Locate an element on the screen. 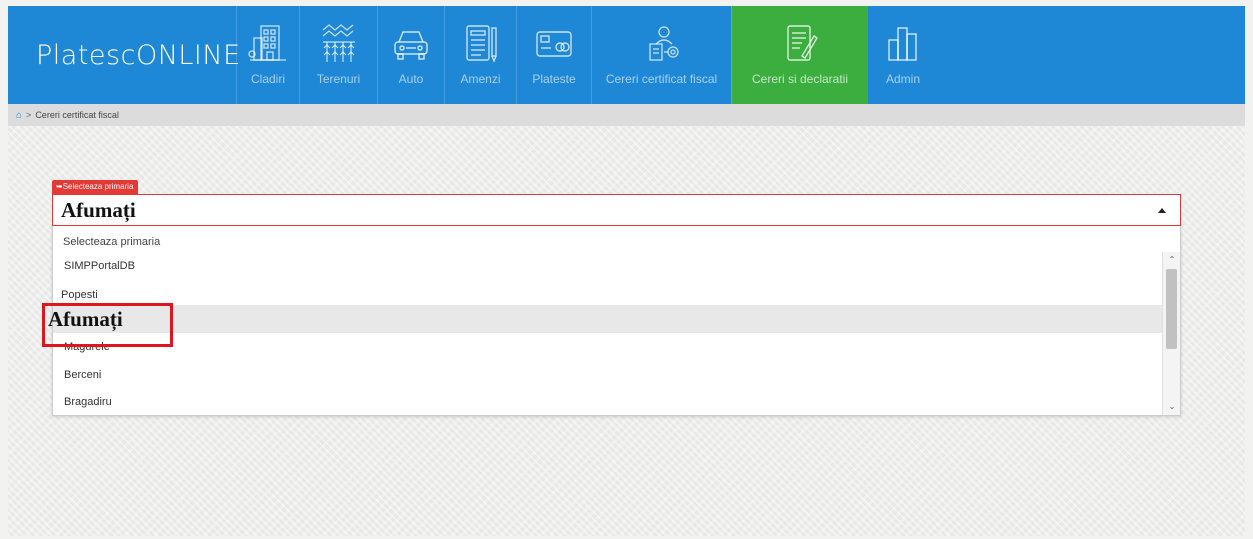 The image size is (1253, 539). option-magurele: Magurele is located at coordinates (608, 347).